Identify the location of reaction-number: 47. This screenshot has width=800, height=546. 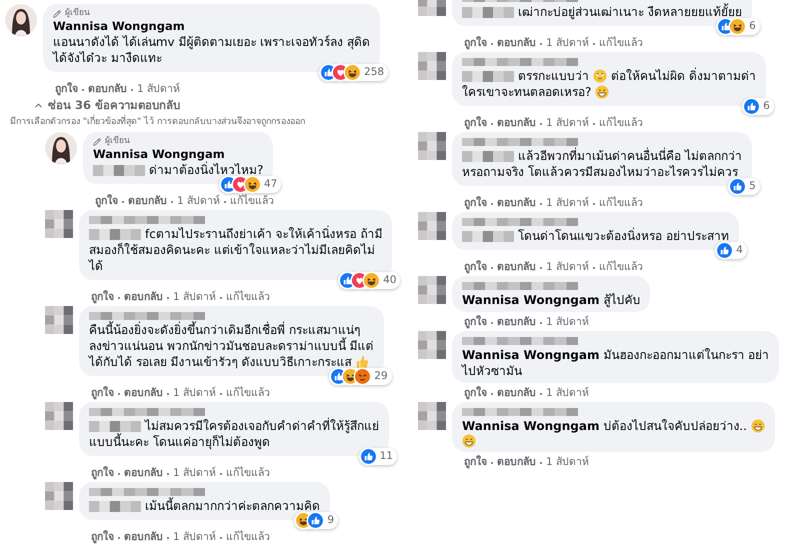
(271, 184).